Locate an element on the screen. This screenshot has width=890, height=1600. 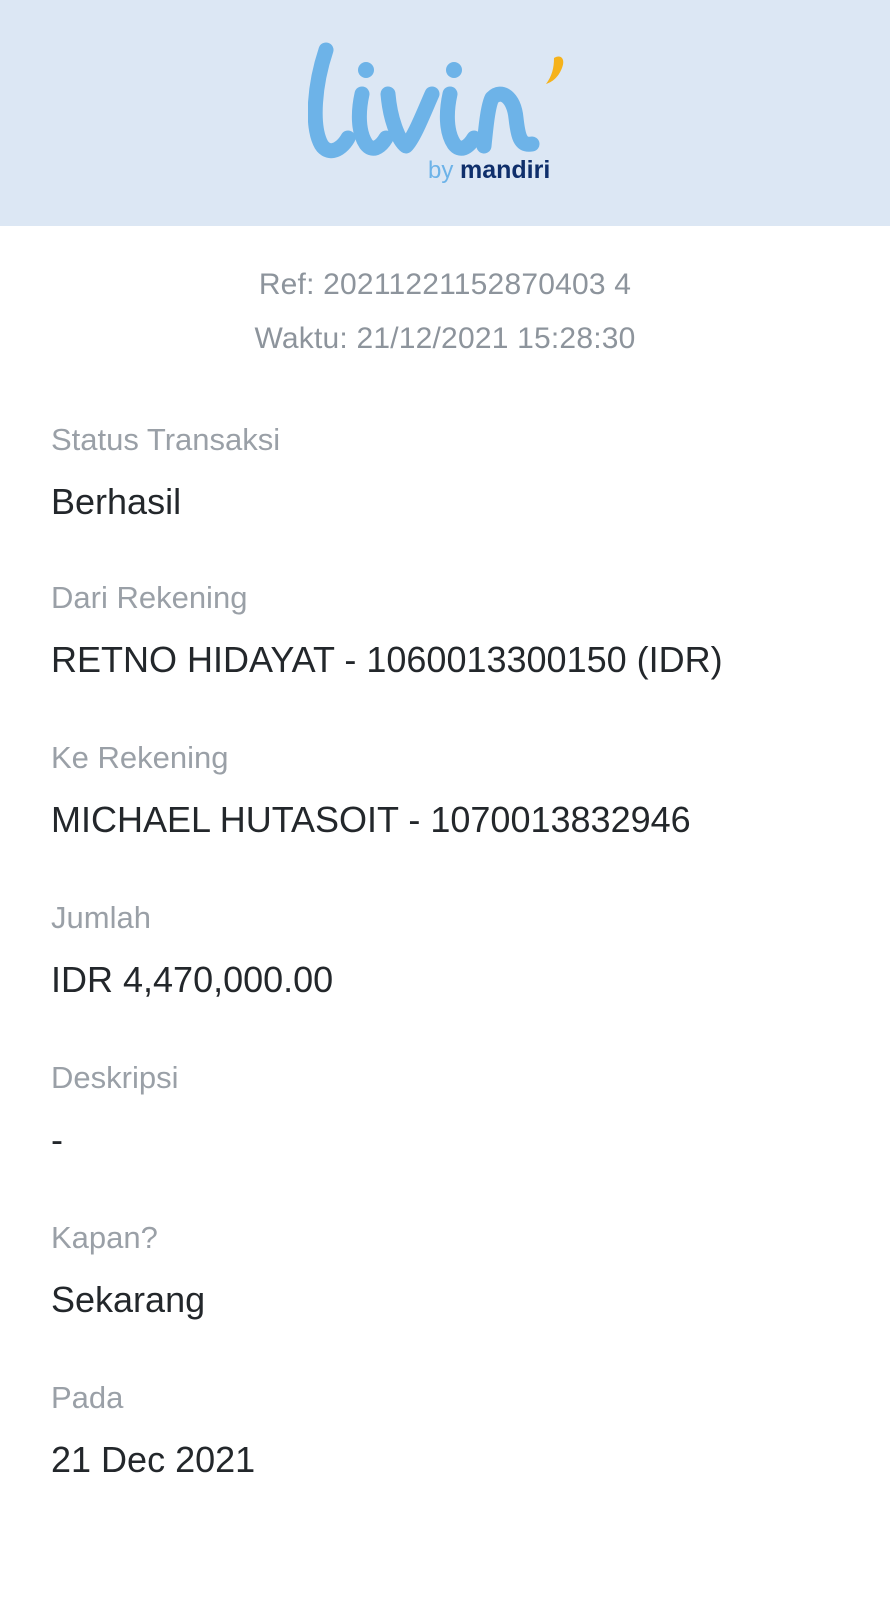
field-label: Status Transaksi is located at coordinates (166, 439).